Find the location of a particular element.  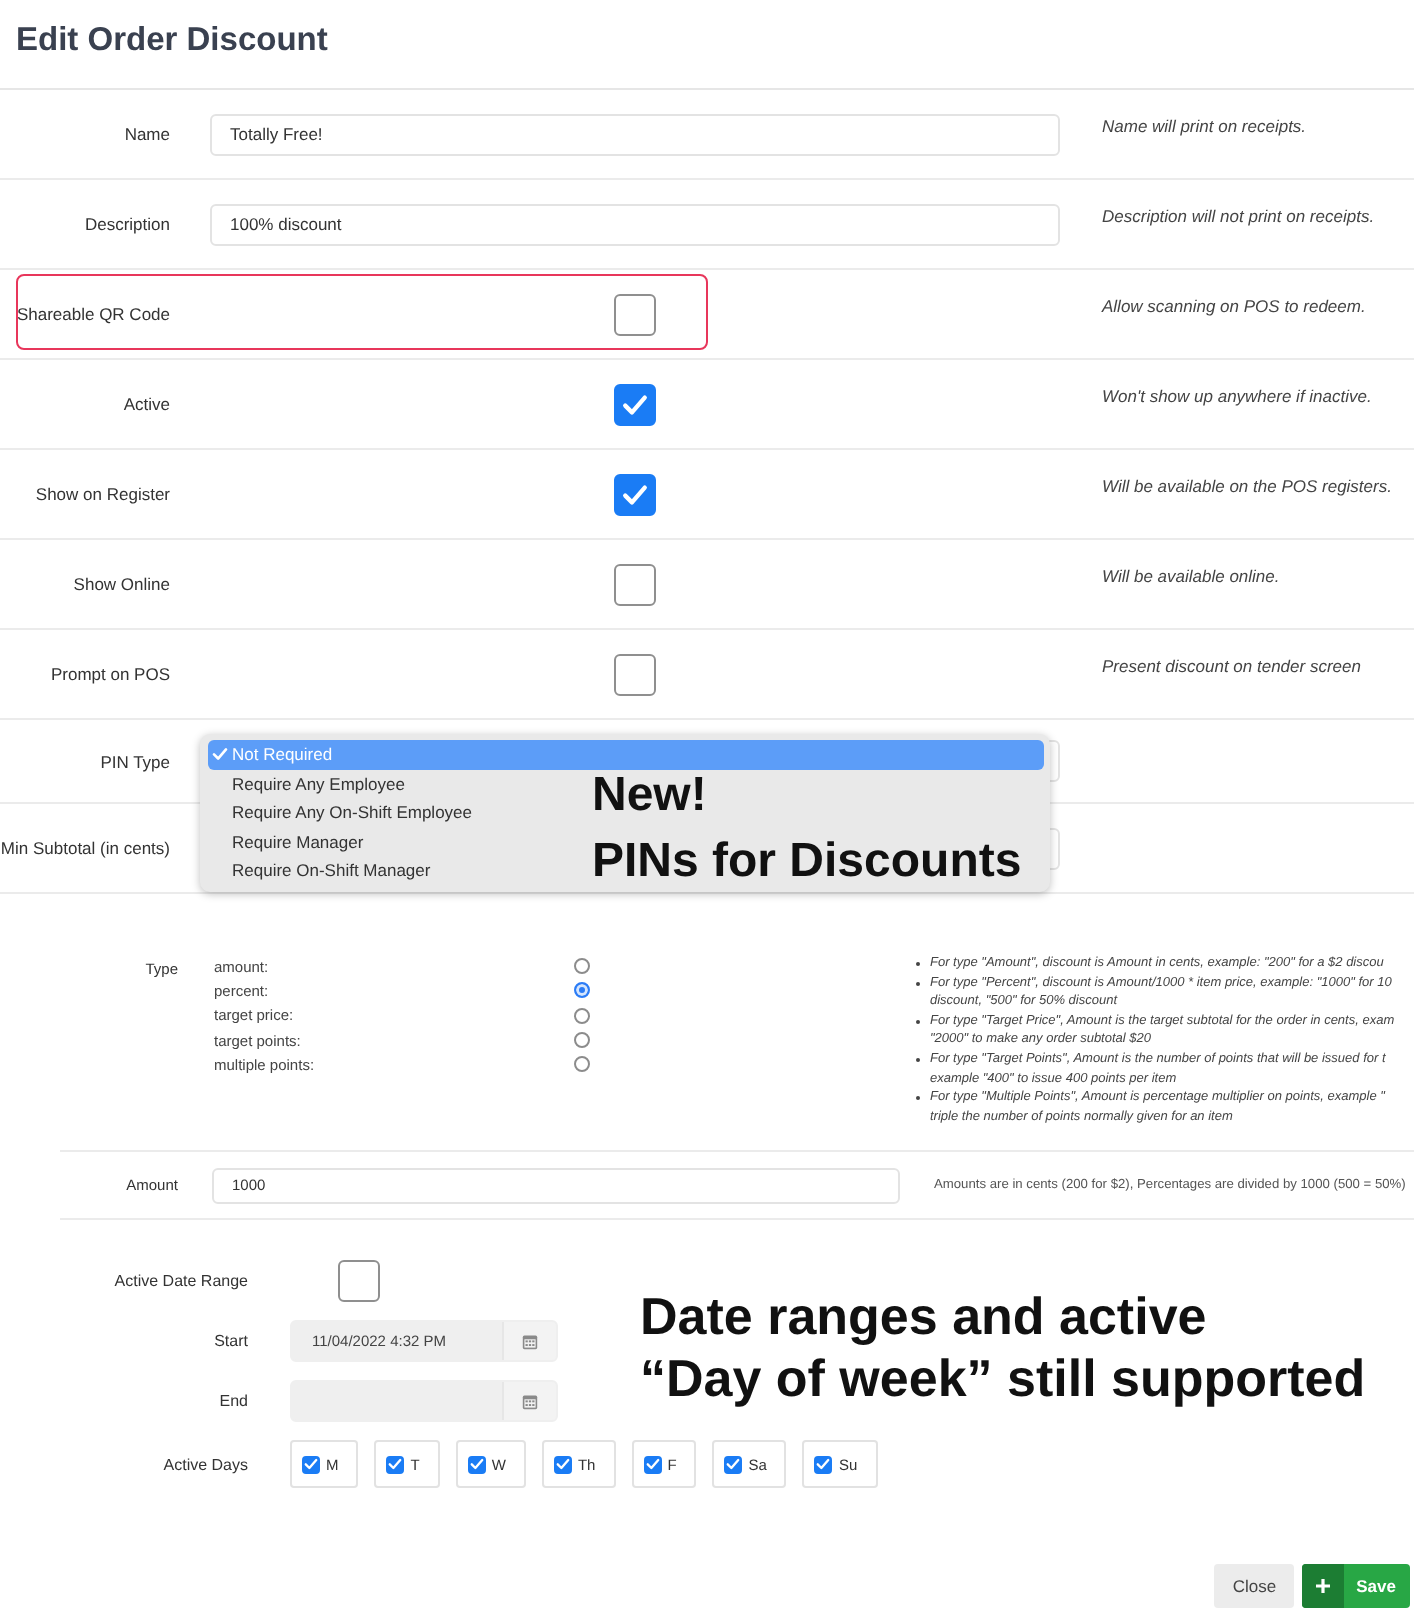

field-label: Show Online is located at coordinates (120, 584).